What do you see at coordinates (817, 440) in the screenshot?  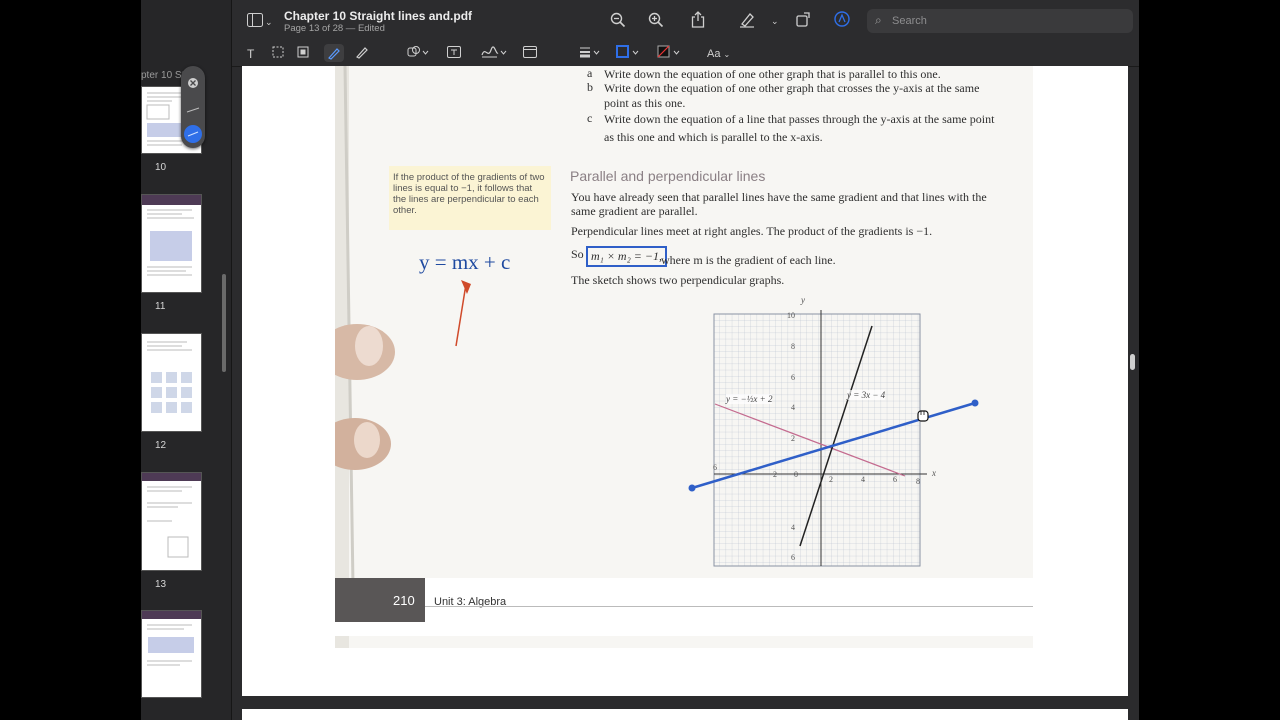 I see `graph-grid` at bounding box center [817, 440].